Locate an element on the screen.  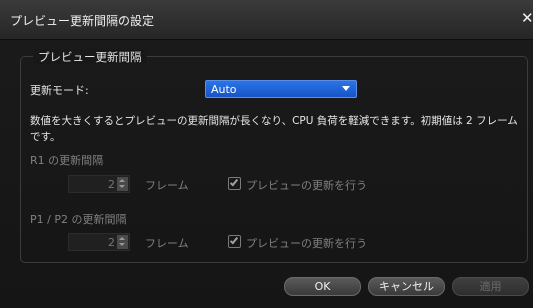
p12-interval-title: P1 / P2 の更新間隔 is located at coordinates (78, 219).